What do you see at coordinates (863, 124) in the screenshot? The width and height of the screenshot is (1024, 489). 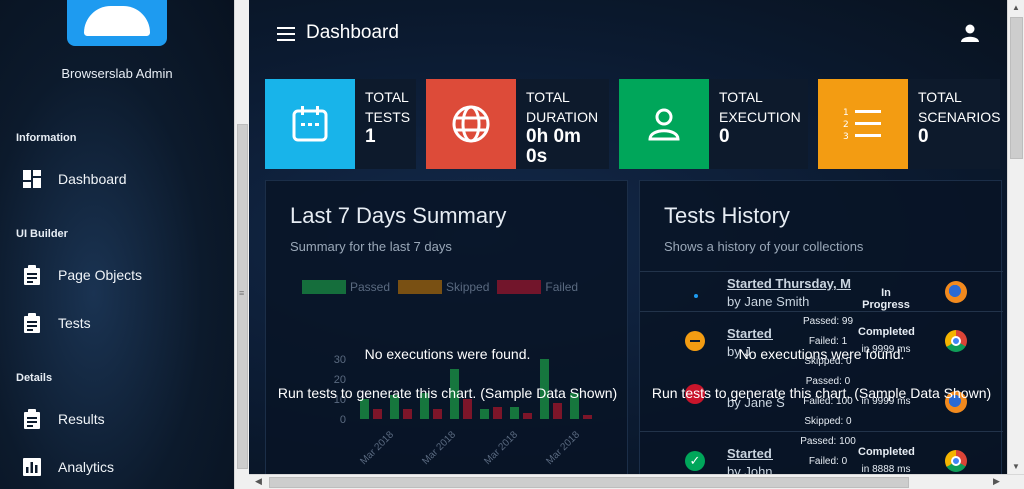 I see `numbered-list-icon: 1 2 3` at bounding box center [863, 124].